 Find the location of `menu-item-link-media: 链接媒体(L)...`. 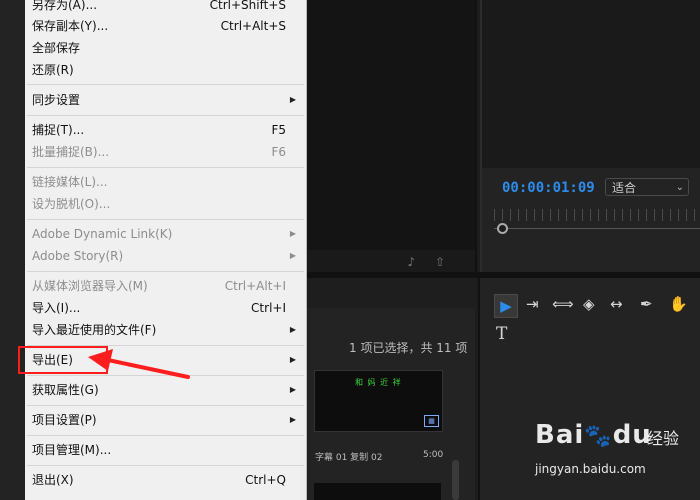

menu-item-link-media: 链接媒体(L)... is located at coordinates (165, 182).